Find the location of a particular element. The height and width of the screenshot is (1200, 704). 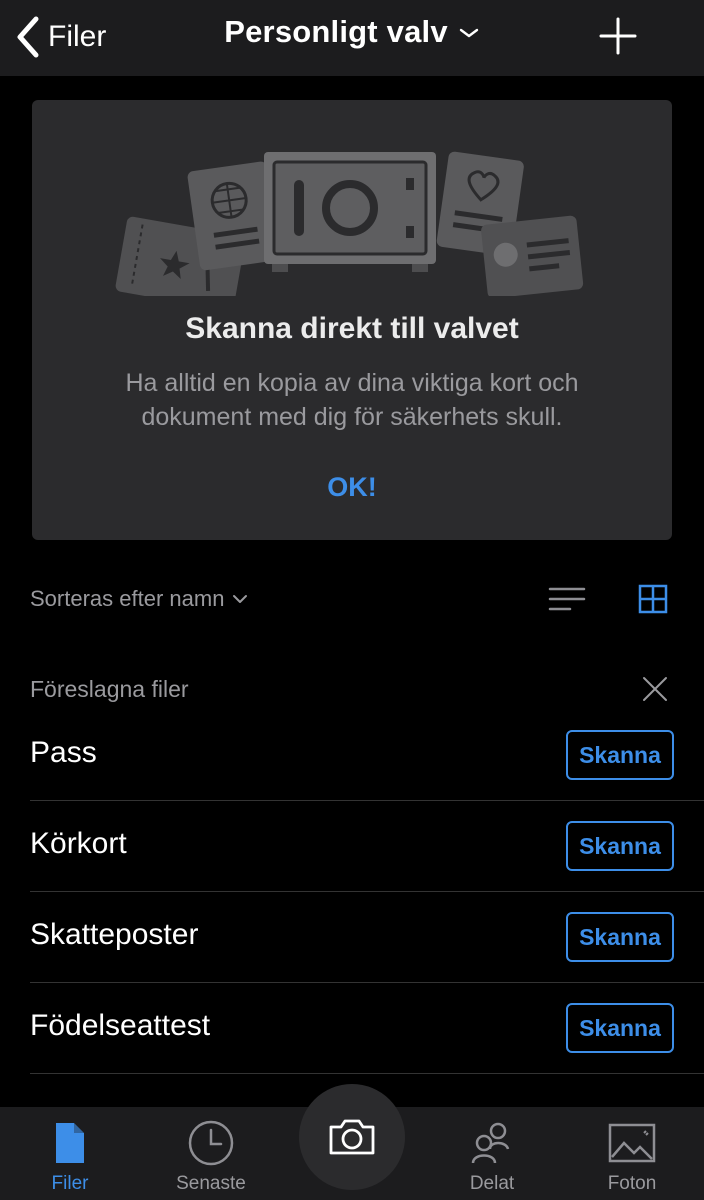

sort-label: Sorteras efter namn is located at coordinates (127, 598).